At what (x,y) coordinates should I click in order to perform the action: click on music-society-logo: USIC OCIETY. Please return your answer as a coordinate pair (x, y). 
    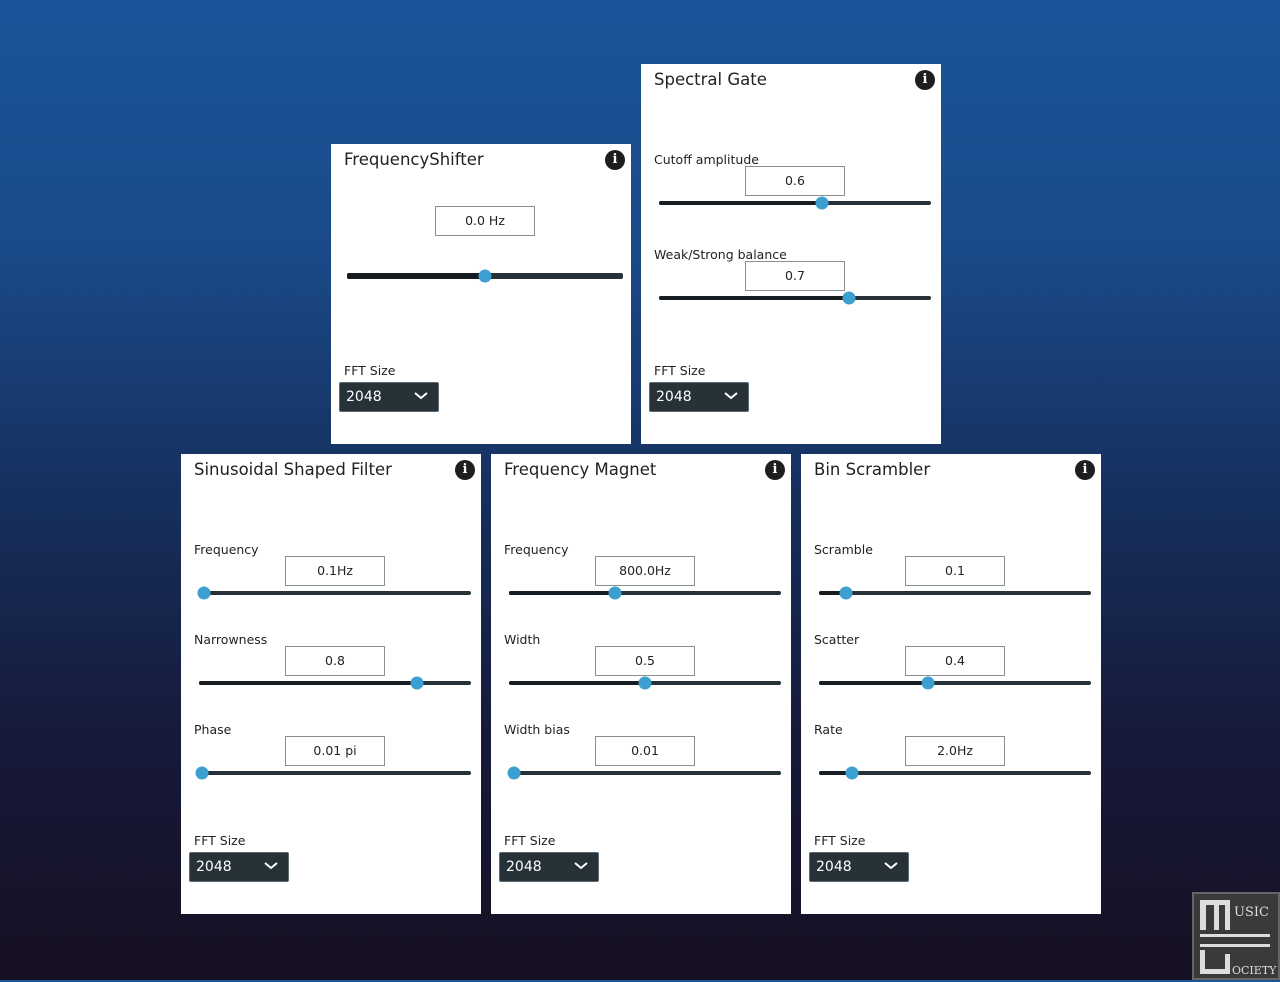
    Looking at the image, I should click on (1236, 936).